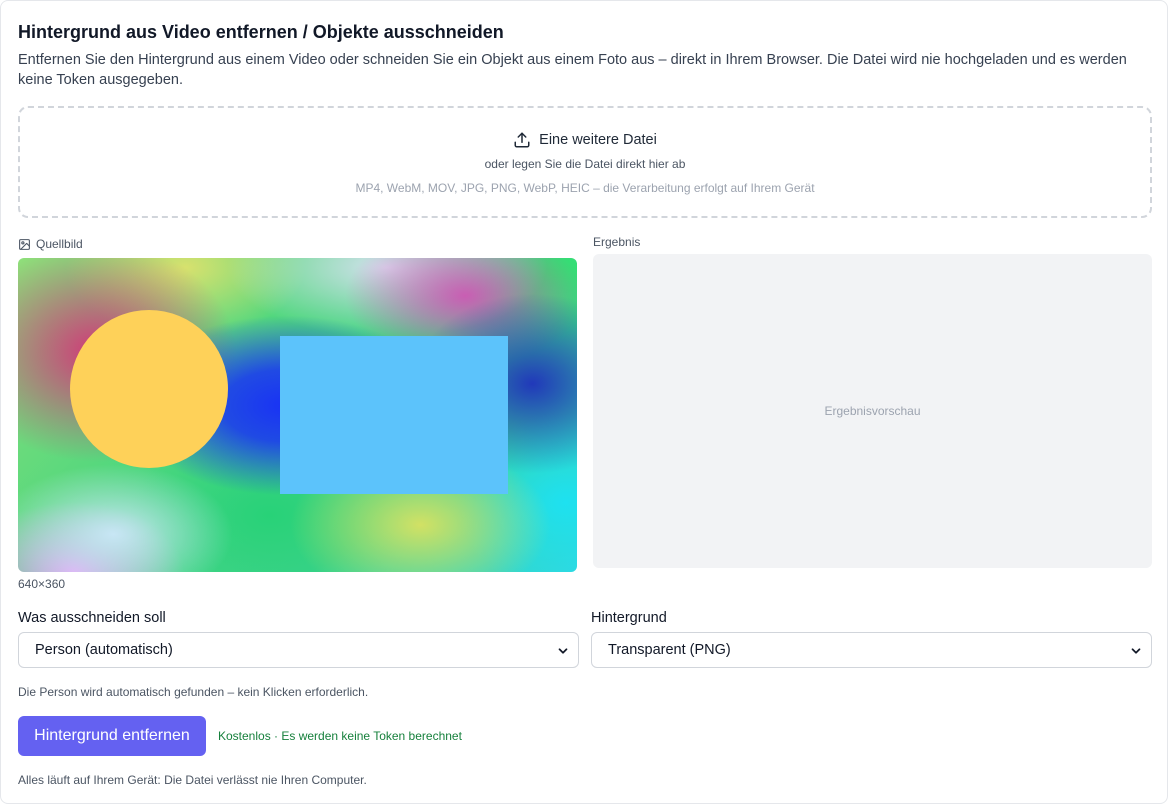 The image size is (1168, 804). I want to click on background-value: Transparent (PNG), so click(669, 650).